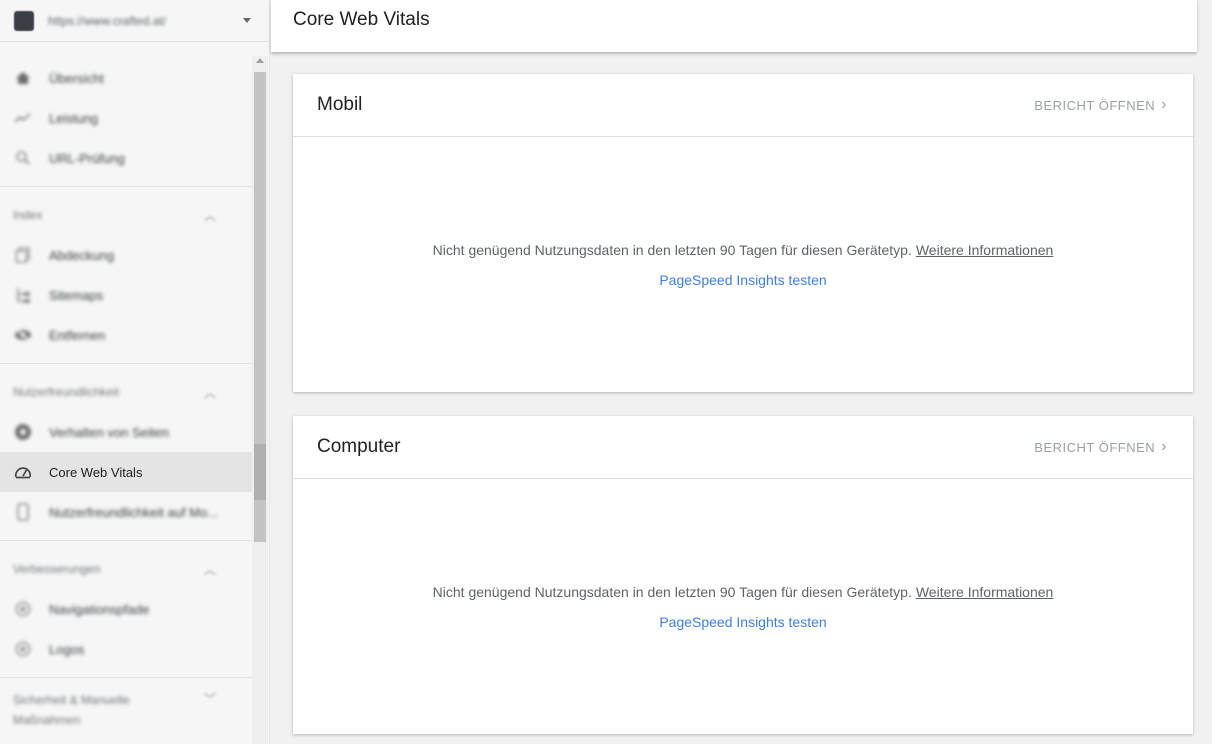 This screenshot has width=1212, height=744. What do you see at coordinates (743, 105) in the screenshot?
I see `card-header: Mobil BERICHT ÖFFNEN ›` at bounding box center [743, 105].